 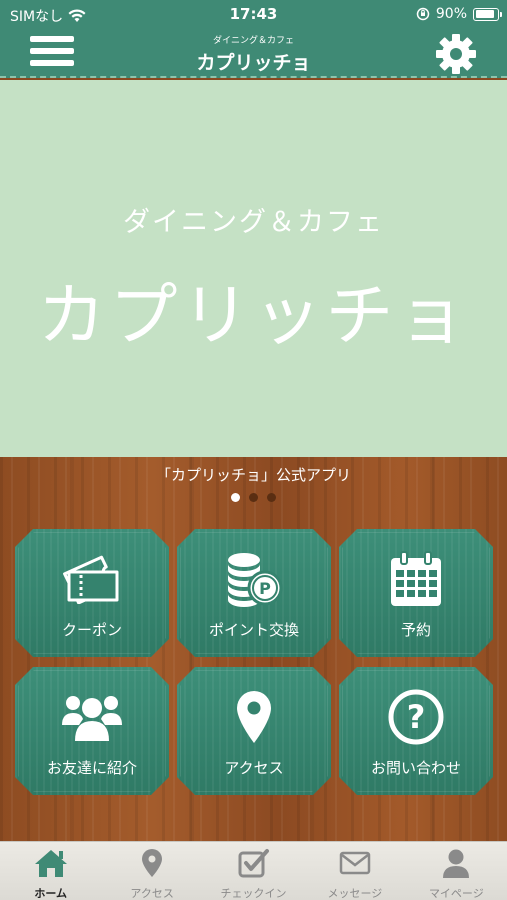 I want to click on status-right: 90%, so click(x=459, y=14).